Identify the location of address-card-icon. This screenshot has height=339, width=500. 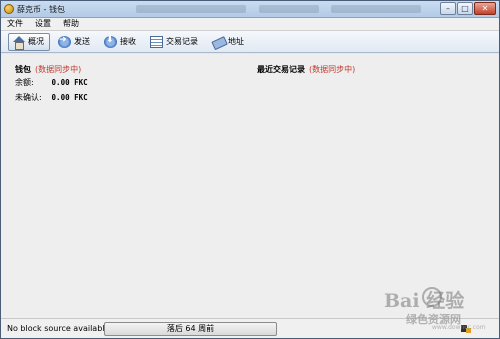
(218, 41).